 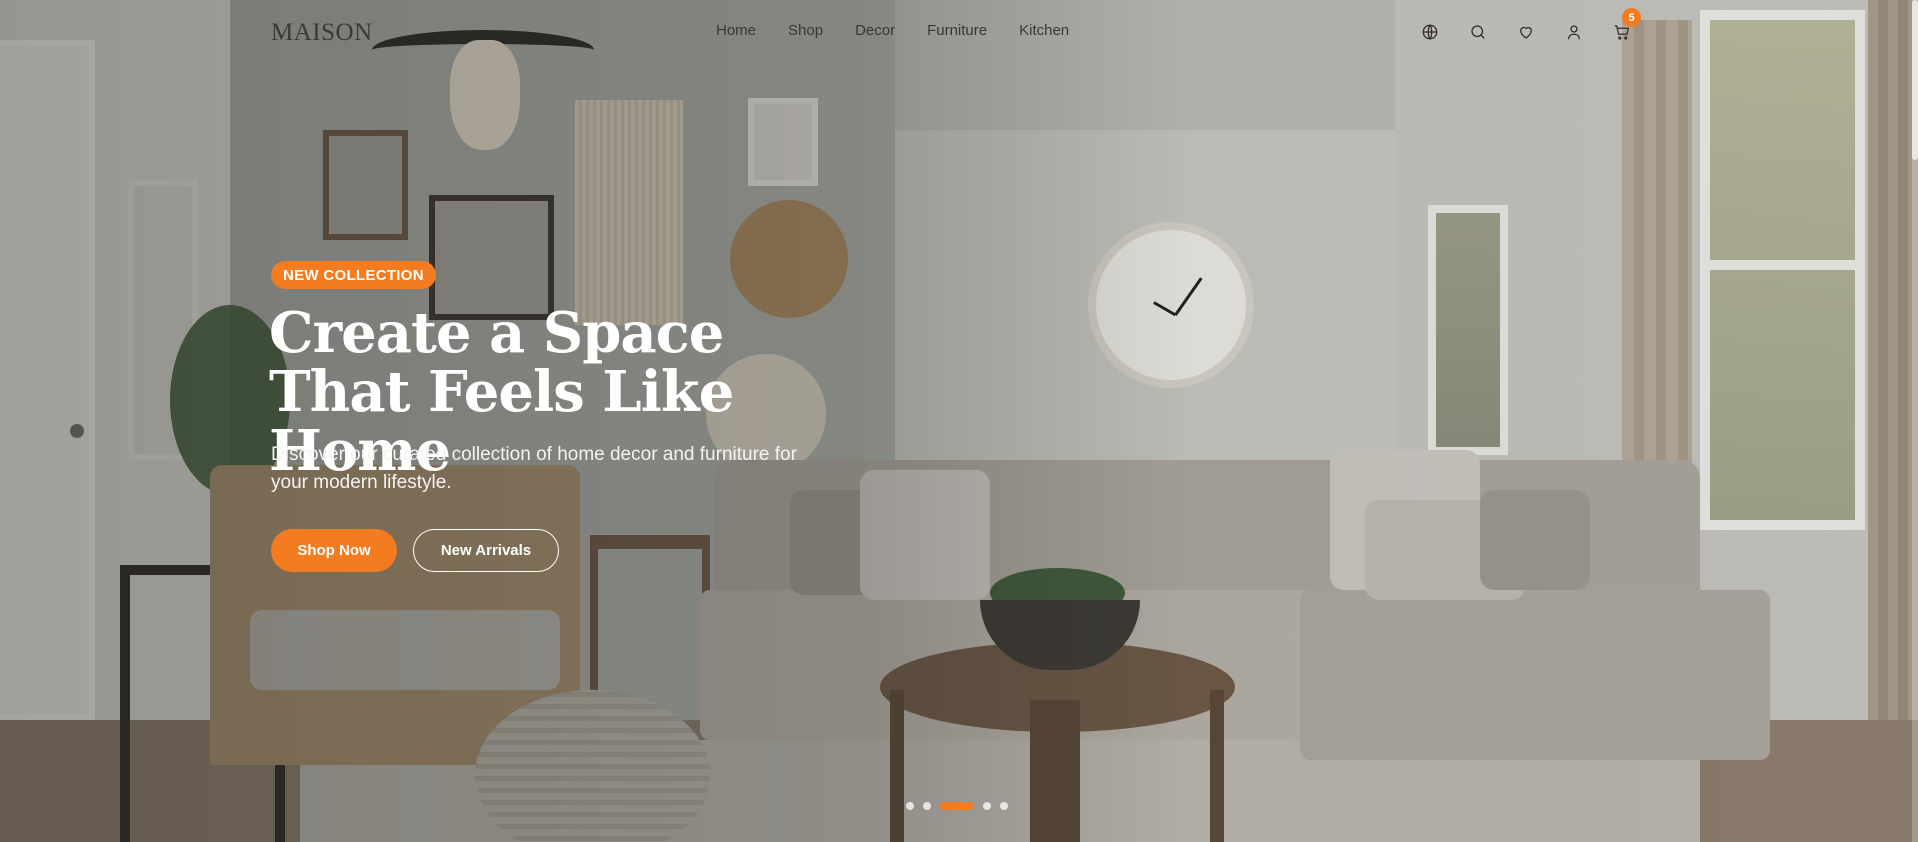 I want to click on wishlist-button, so click(x=1526, y=32).